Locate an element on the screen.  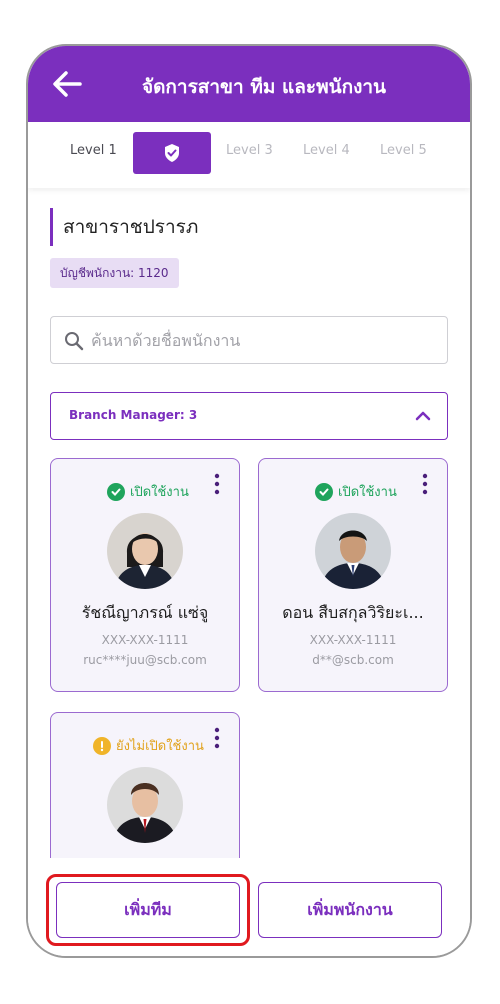
shield-check-icon is located at coordinates (172, 153).